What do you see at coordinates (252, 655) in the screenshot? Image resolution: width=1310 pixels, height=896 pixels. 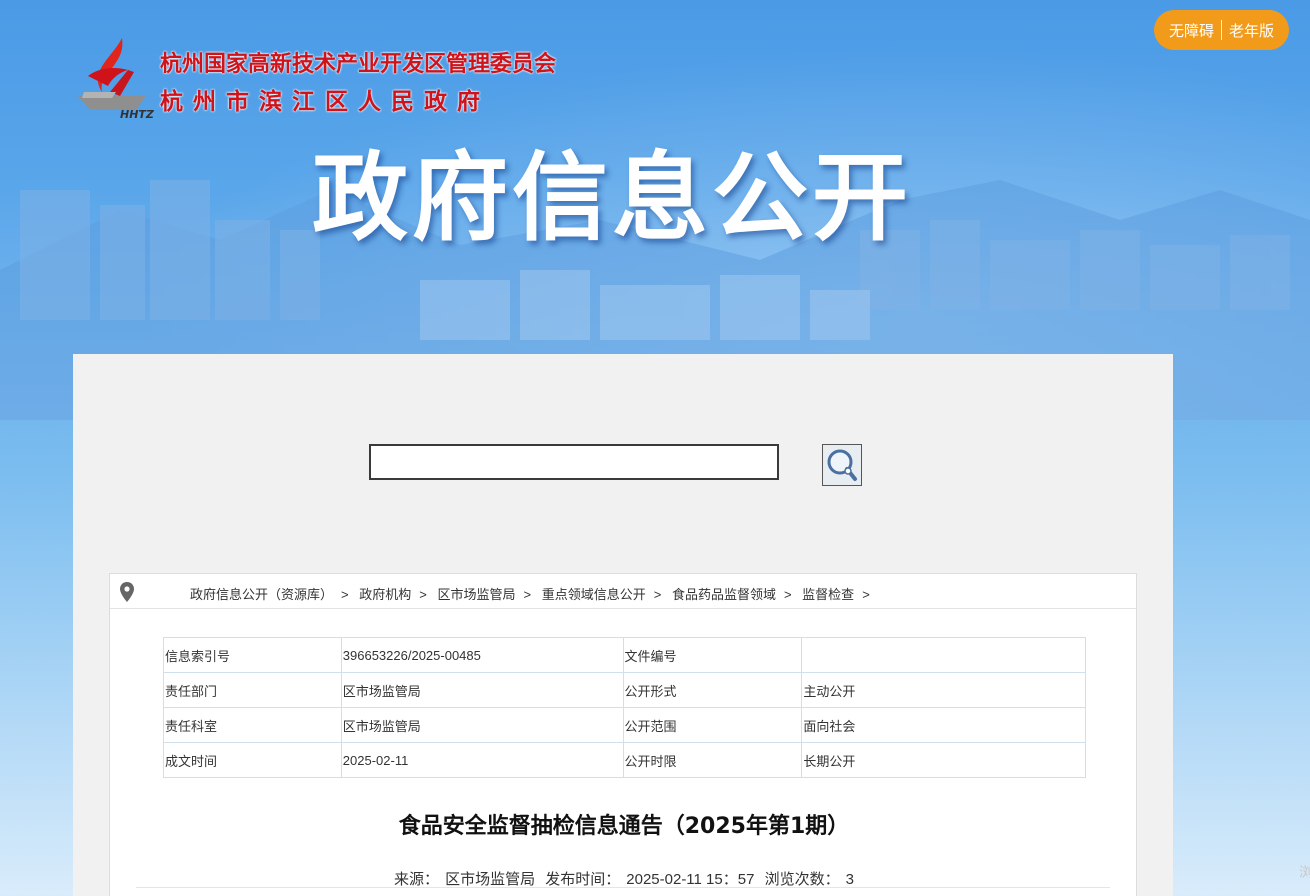 I see `meta-label: 信息索引号` at bounding box center [252, 655].